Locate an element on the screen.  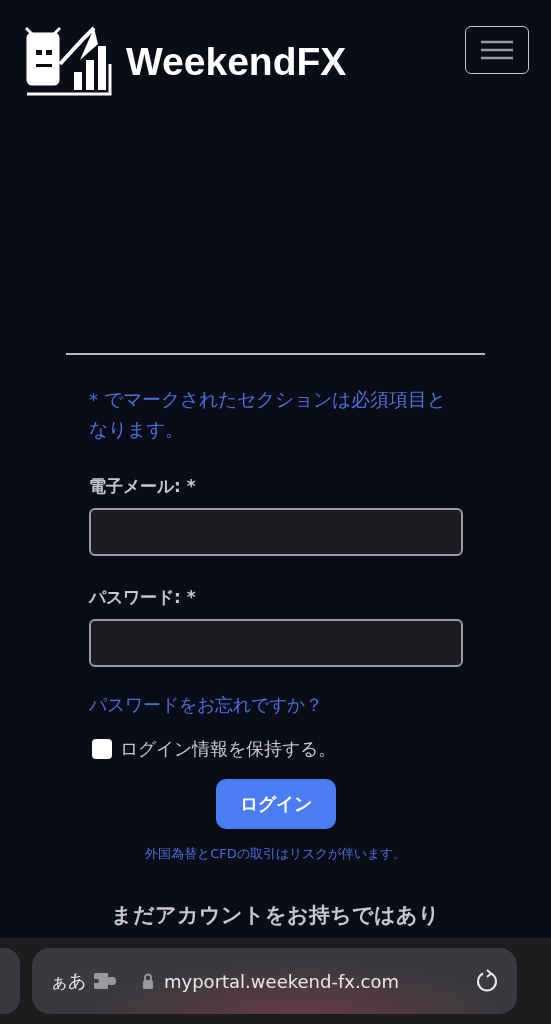
risk-notice: 外国為替とCFDの取引はリスクが伴います。 is located at coordinates (275, 853).